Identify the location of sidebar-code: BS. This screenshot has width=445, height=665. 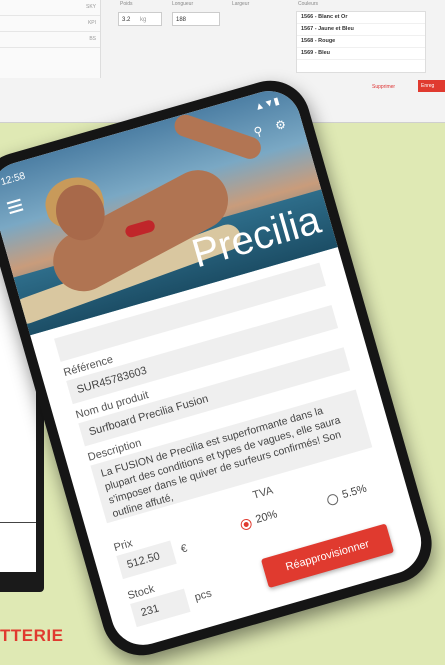
(50, 40).